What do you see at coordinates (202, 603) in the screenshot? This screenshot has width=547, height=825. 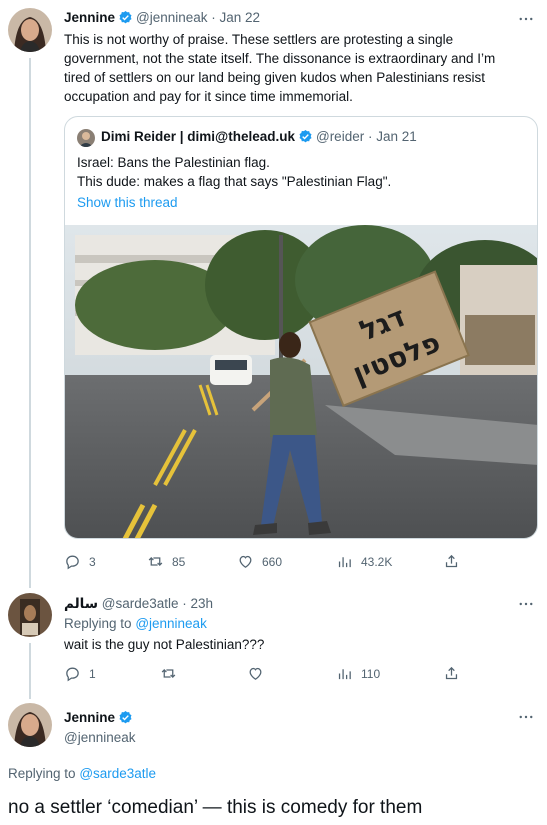 I see `timestamp: 23h` at bounding box center [202, 603].